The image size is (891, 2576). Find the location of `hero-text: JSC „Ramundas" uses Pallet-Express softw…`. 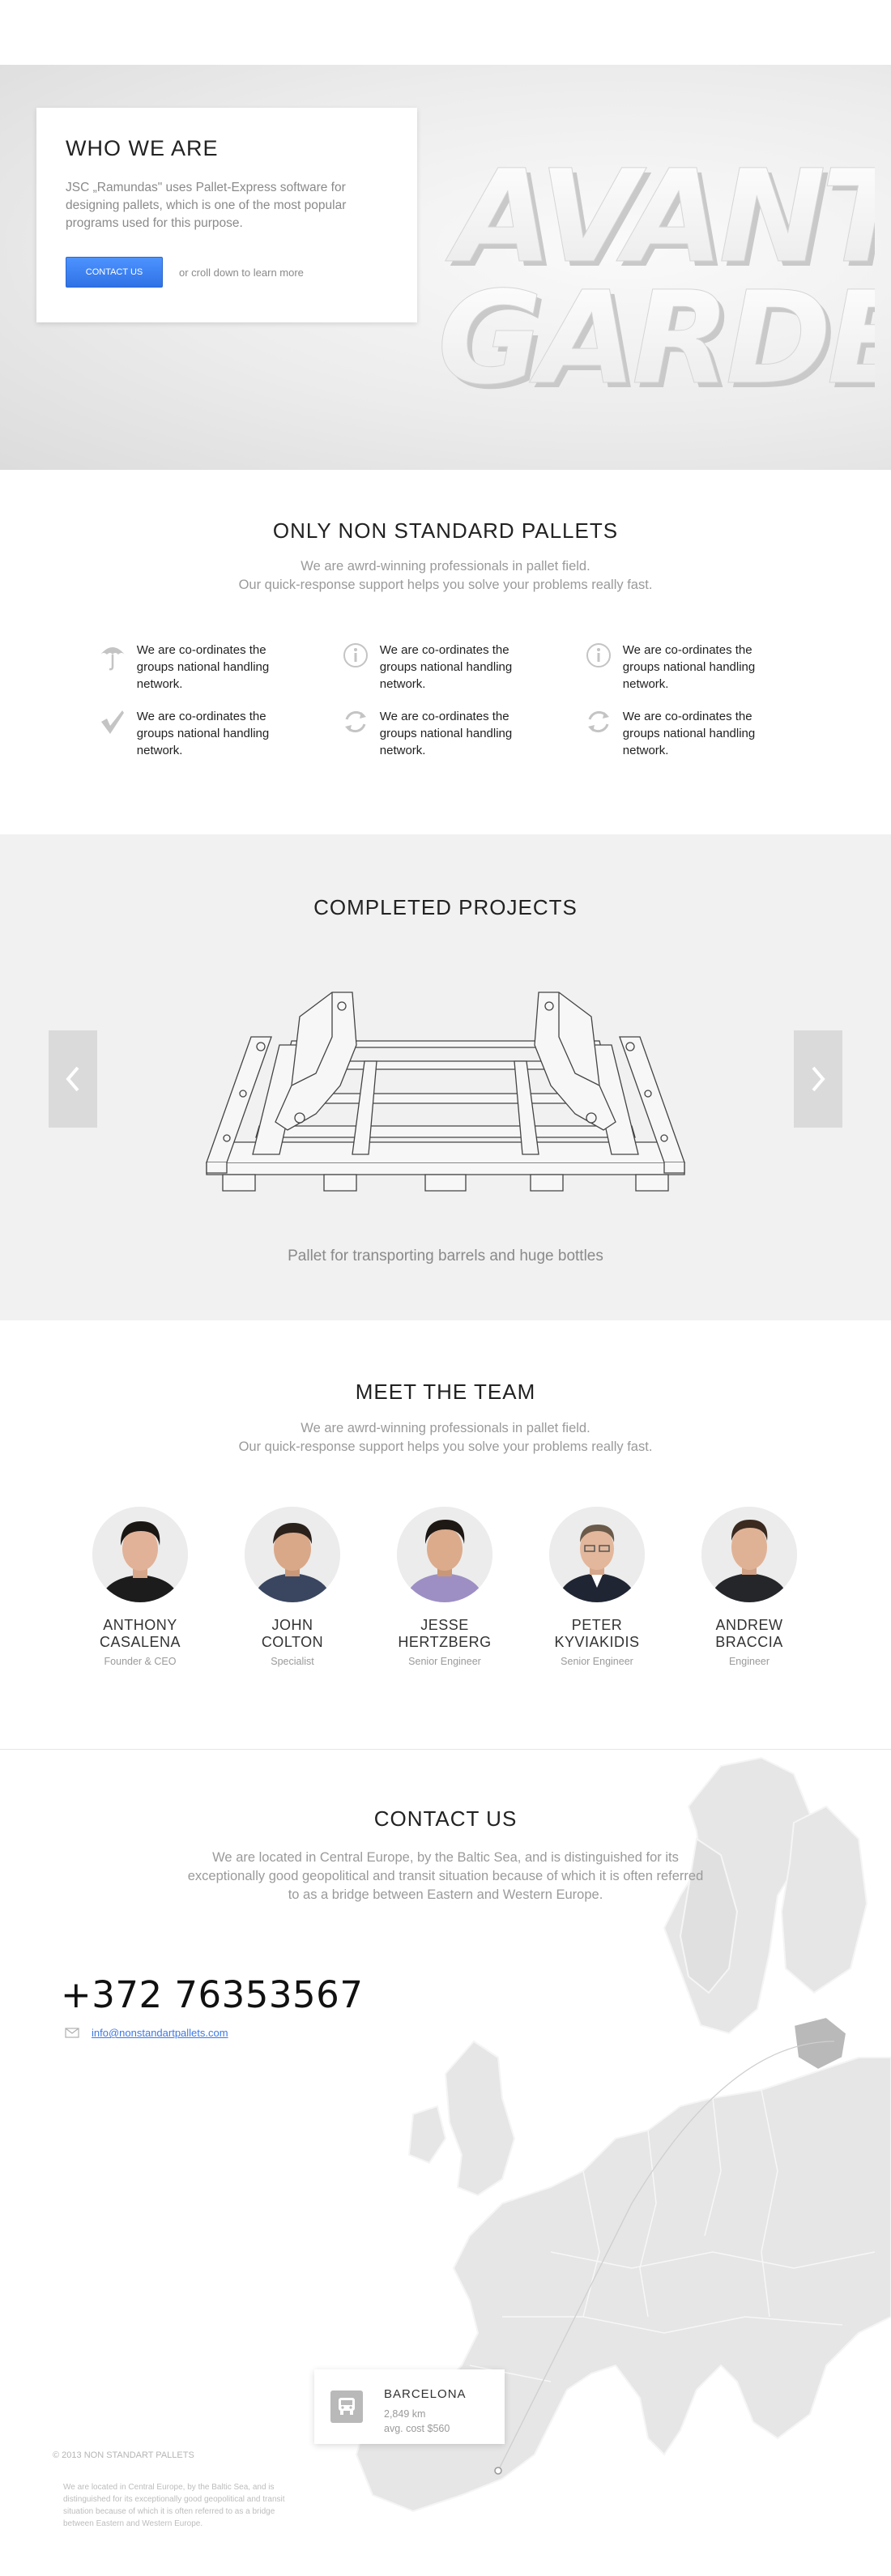

hero-text: JSC „Ramundas" uses Pallet-Express softw… is located at coordinates (206, 206).